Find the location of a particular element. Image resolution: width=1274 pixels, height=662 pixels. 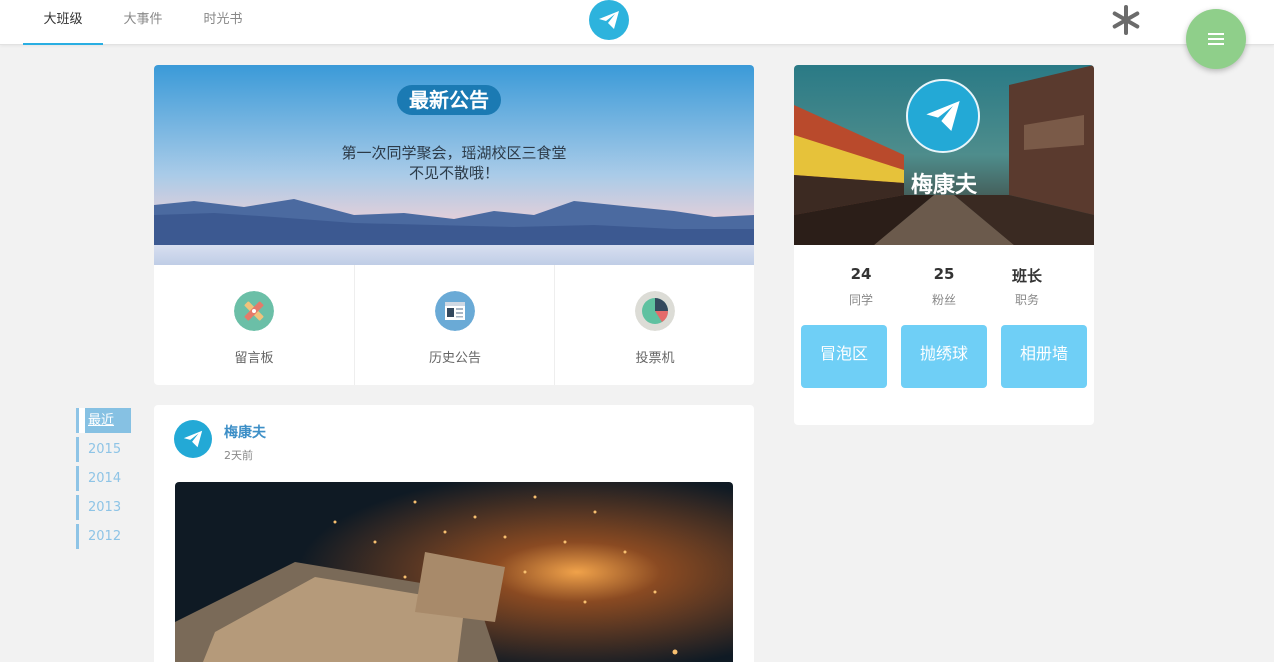

feature-label: 留言板 is located at coordinates (254, 358).